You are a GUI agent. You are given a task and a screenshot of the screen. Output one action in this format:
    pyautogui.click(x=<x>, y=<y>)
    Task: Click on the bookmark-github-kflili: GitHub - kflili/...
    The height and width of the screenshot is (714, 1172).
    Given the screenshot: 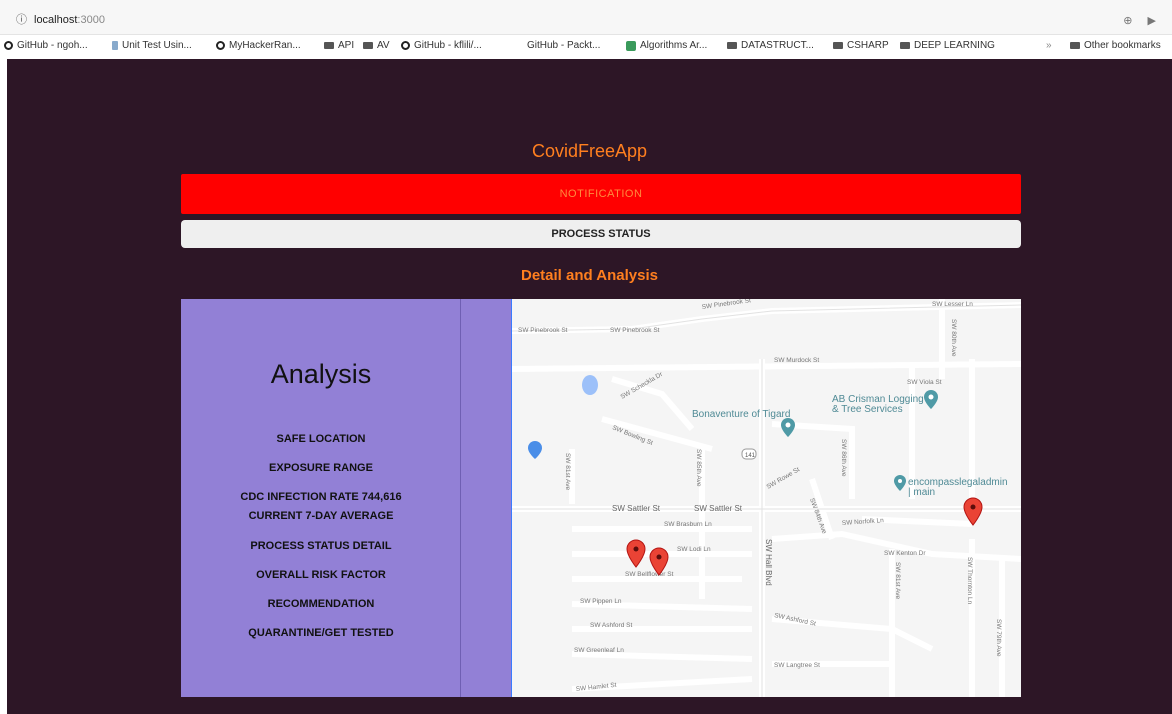 What is the action you would take?
    pyautogui.click(x=441, y=45)
    